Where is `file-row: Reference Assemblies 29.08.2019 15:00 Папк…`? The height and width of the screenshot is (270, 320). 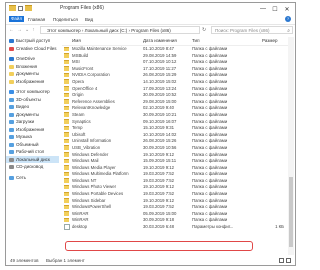
file-row: Reference Assemblies 29.08.2019 15:00 Папк… is located at coordinates (174, 101).